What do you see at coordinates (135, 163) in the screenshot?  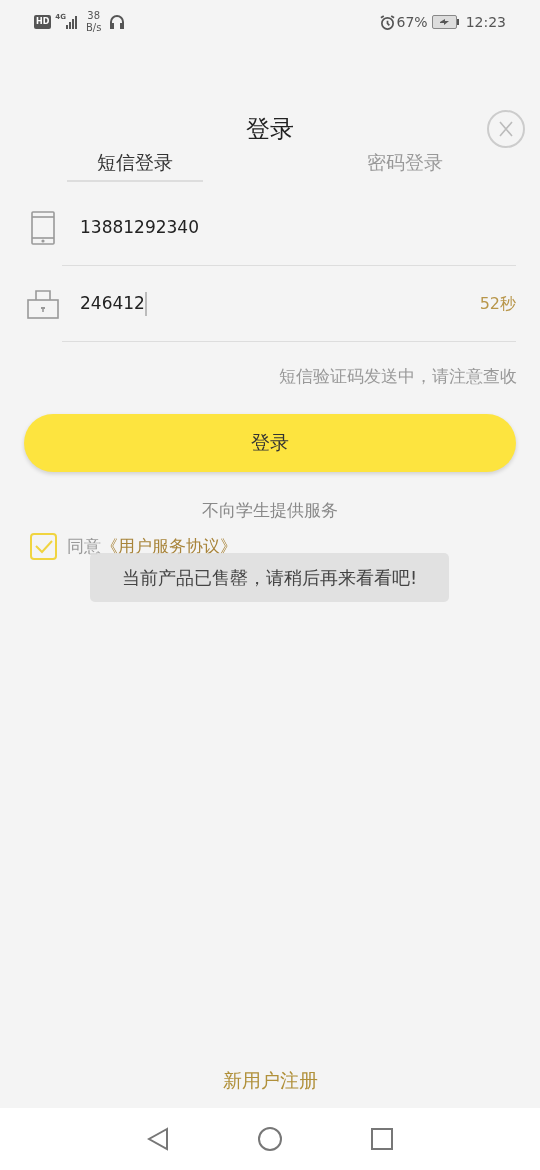 I see `login-tab: 短信登录` at bounding box center [135, 163].